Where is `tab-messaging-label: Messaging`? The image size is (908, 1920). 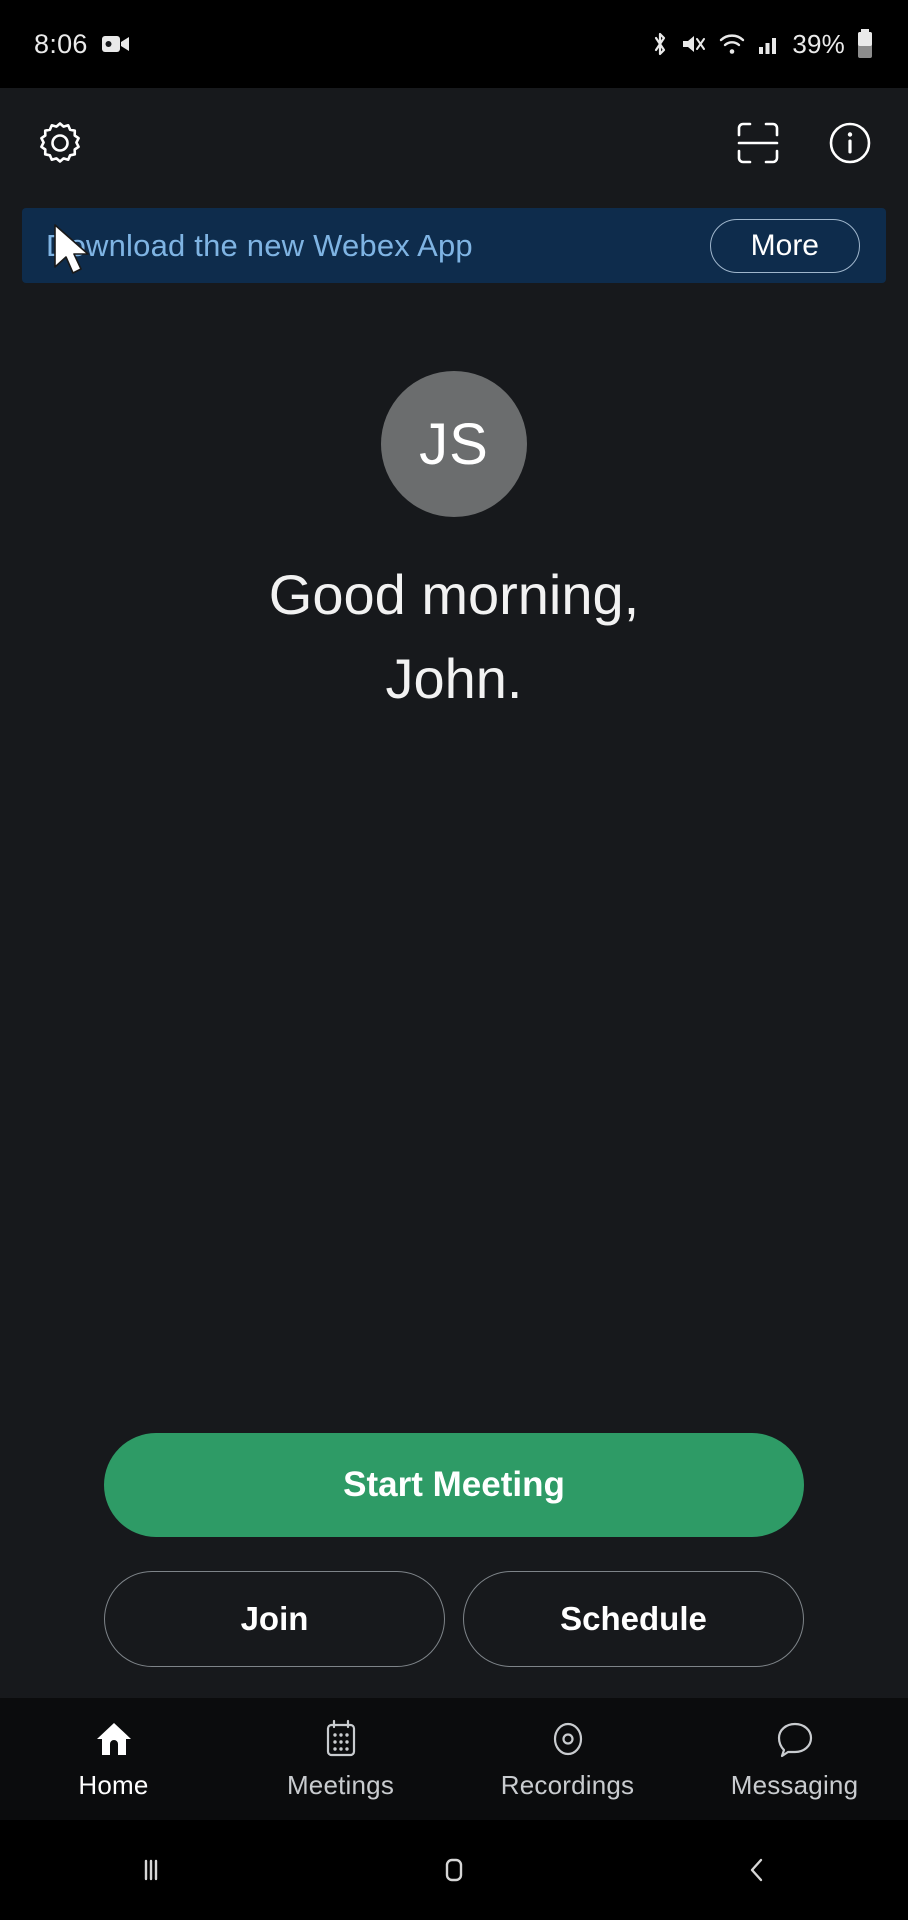 tab-messaging-label: Messaging is located at coordinates (794, 1784).